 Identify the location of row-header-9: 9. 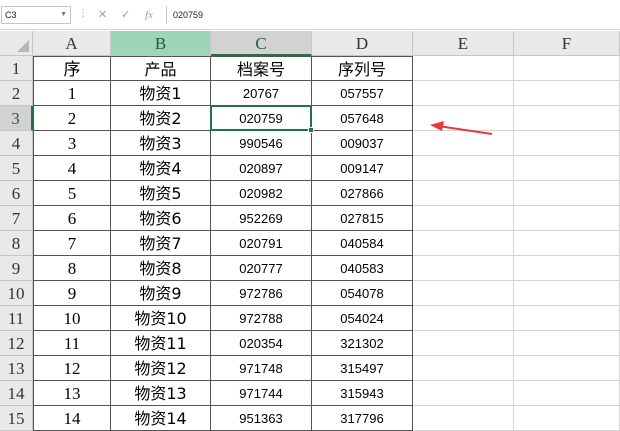
(16, 268).